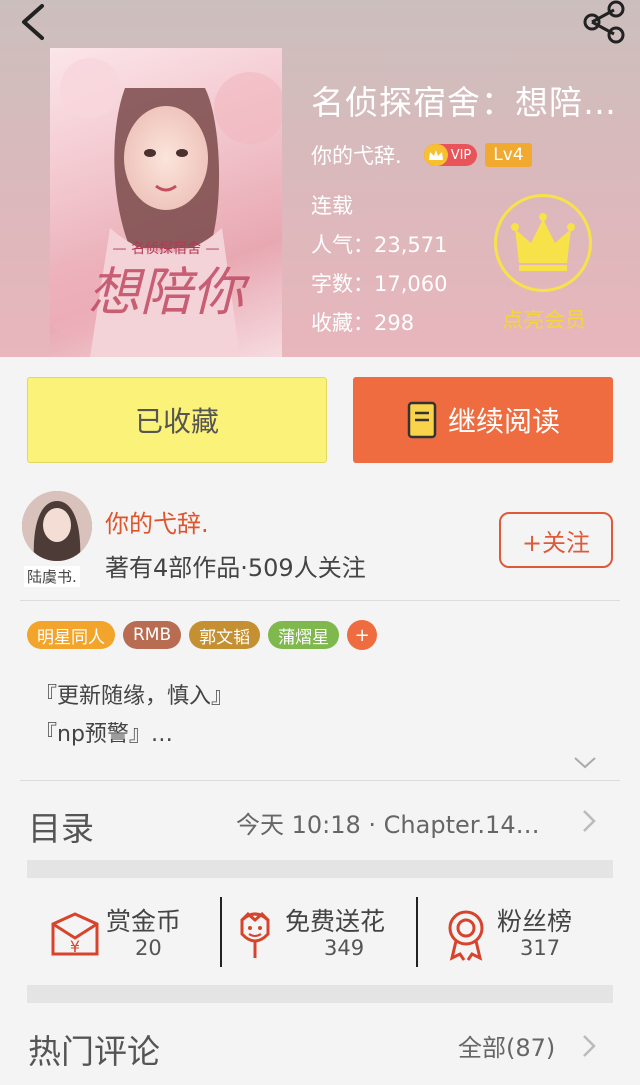  I want to click on share-icon, so click(604, 22).